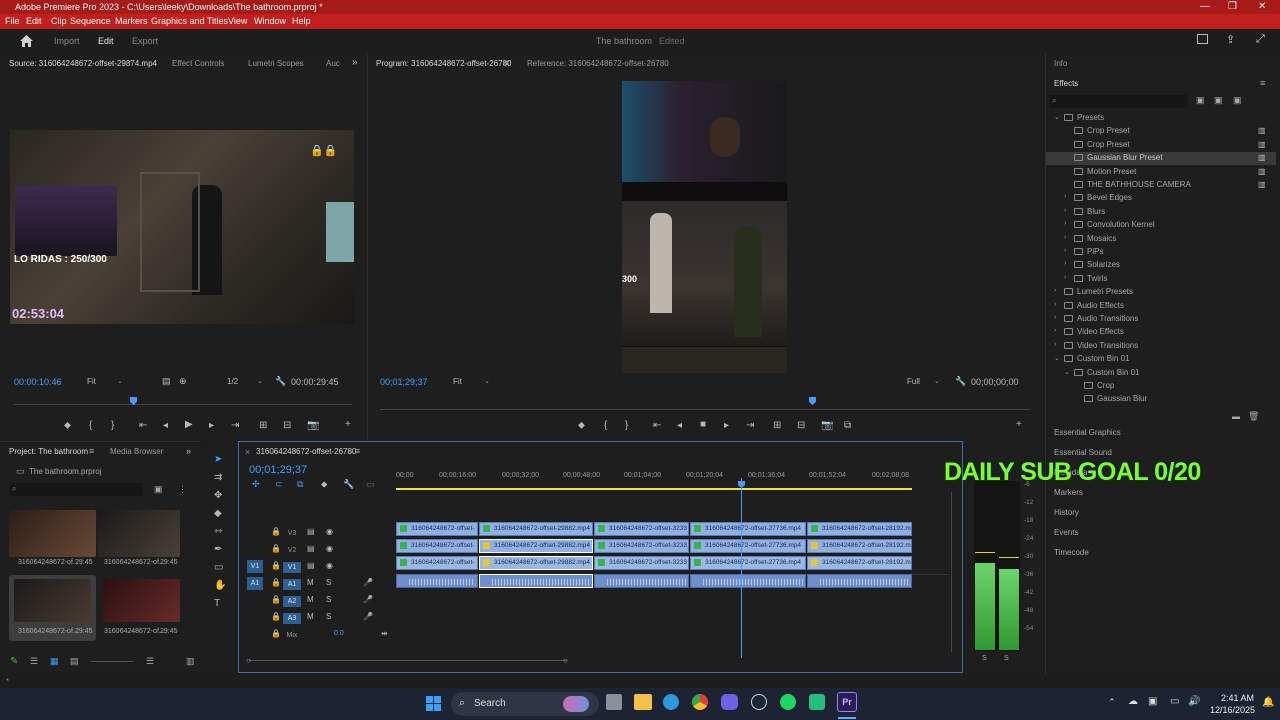 Image resolution: width=1280 pixels, height=720 pixels. What do you see at coordinates (729, 702) in the screenshot?
I see `discord-icon` at bounding box center [729, 702].